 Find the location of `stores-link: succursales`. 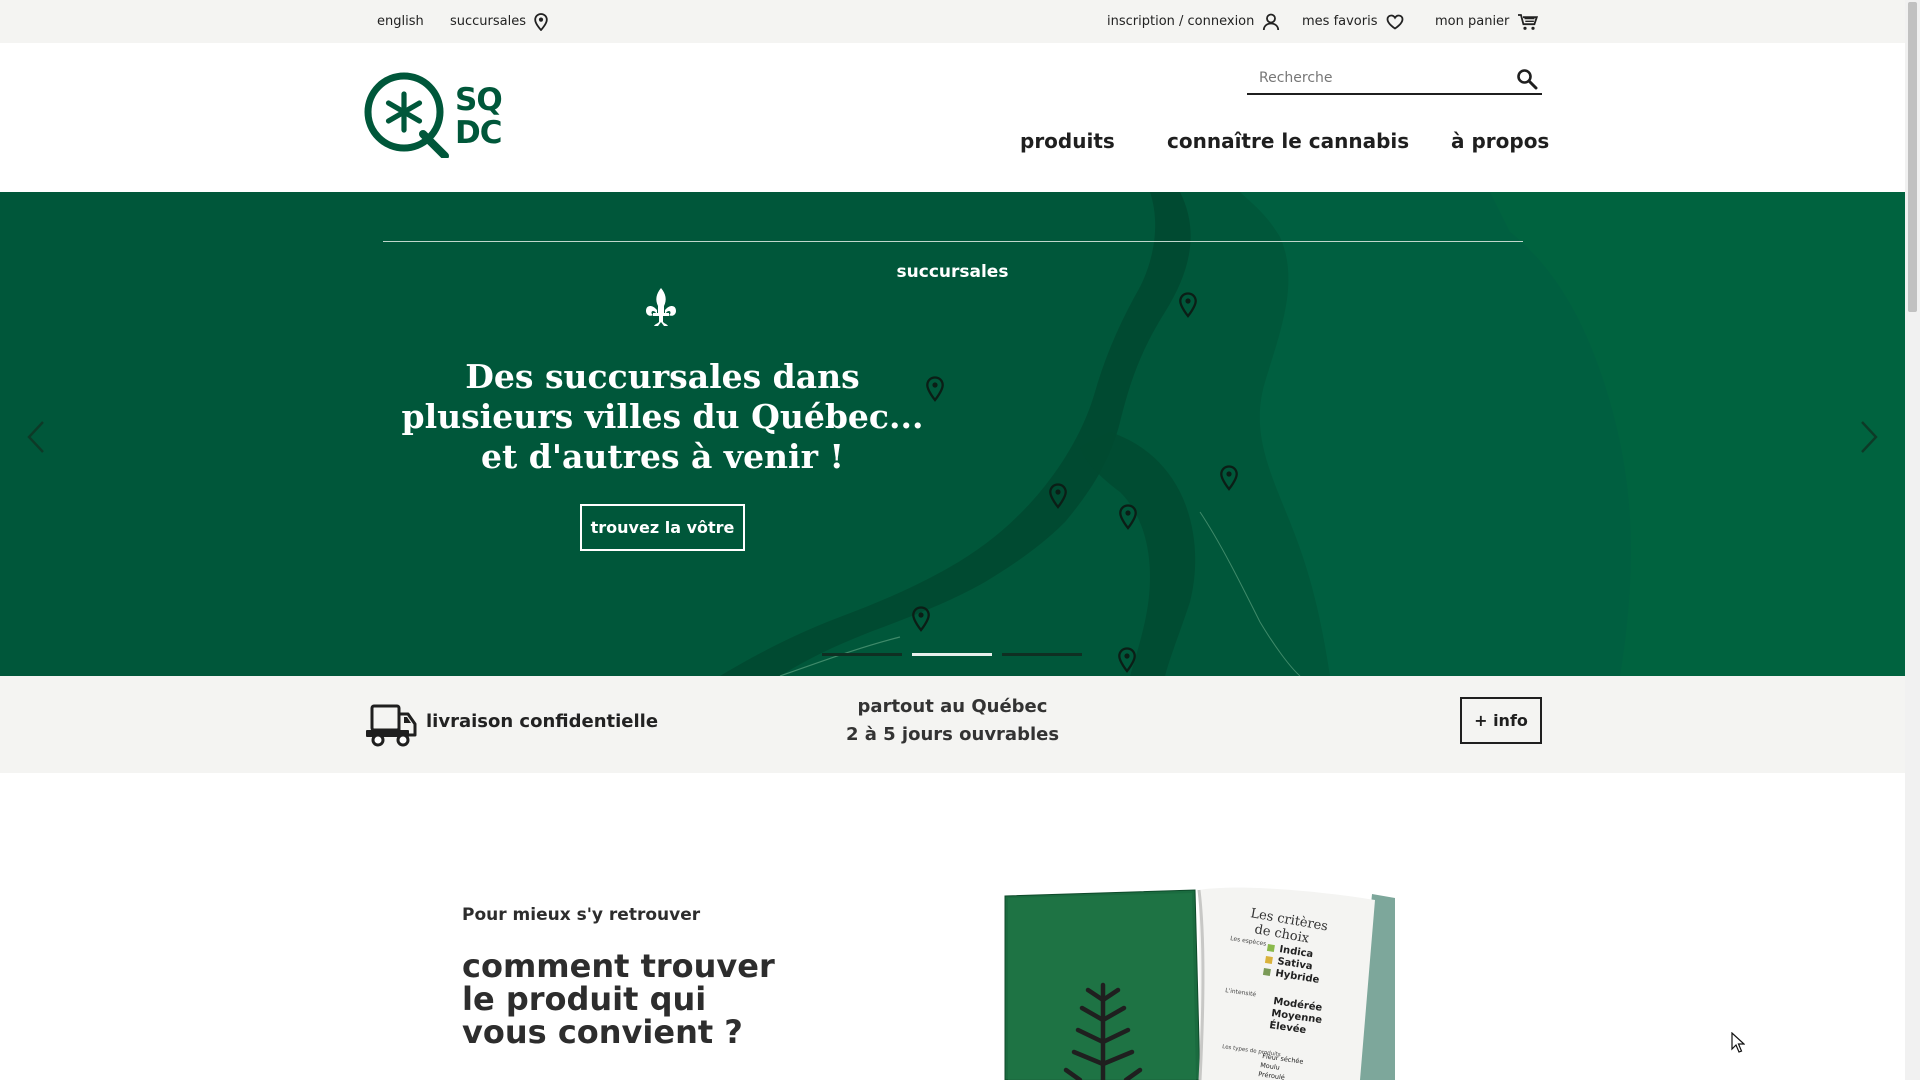

stores-link: succursales is located at coordinates (499, 21).